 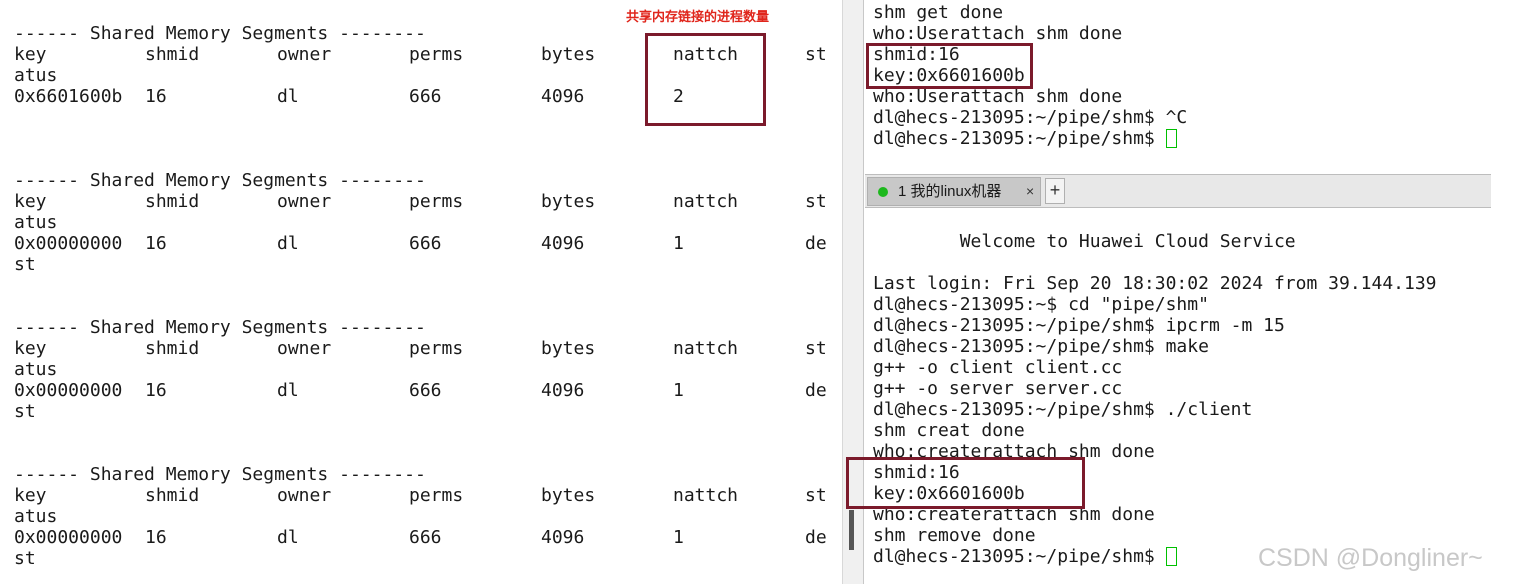 I want to click on terminal-line: shm get done, so click(x=938, y=12).